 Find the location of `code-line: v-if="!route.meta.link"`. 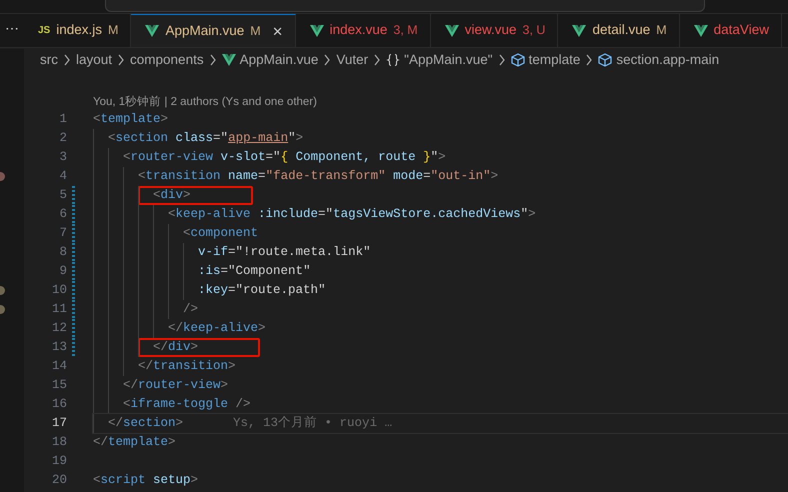

code-line: v-if="!route.meta.link" is located at coordinates (284, 252).